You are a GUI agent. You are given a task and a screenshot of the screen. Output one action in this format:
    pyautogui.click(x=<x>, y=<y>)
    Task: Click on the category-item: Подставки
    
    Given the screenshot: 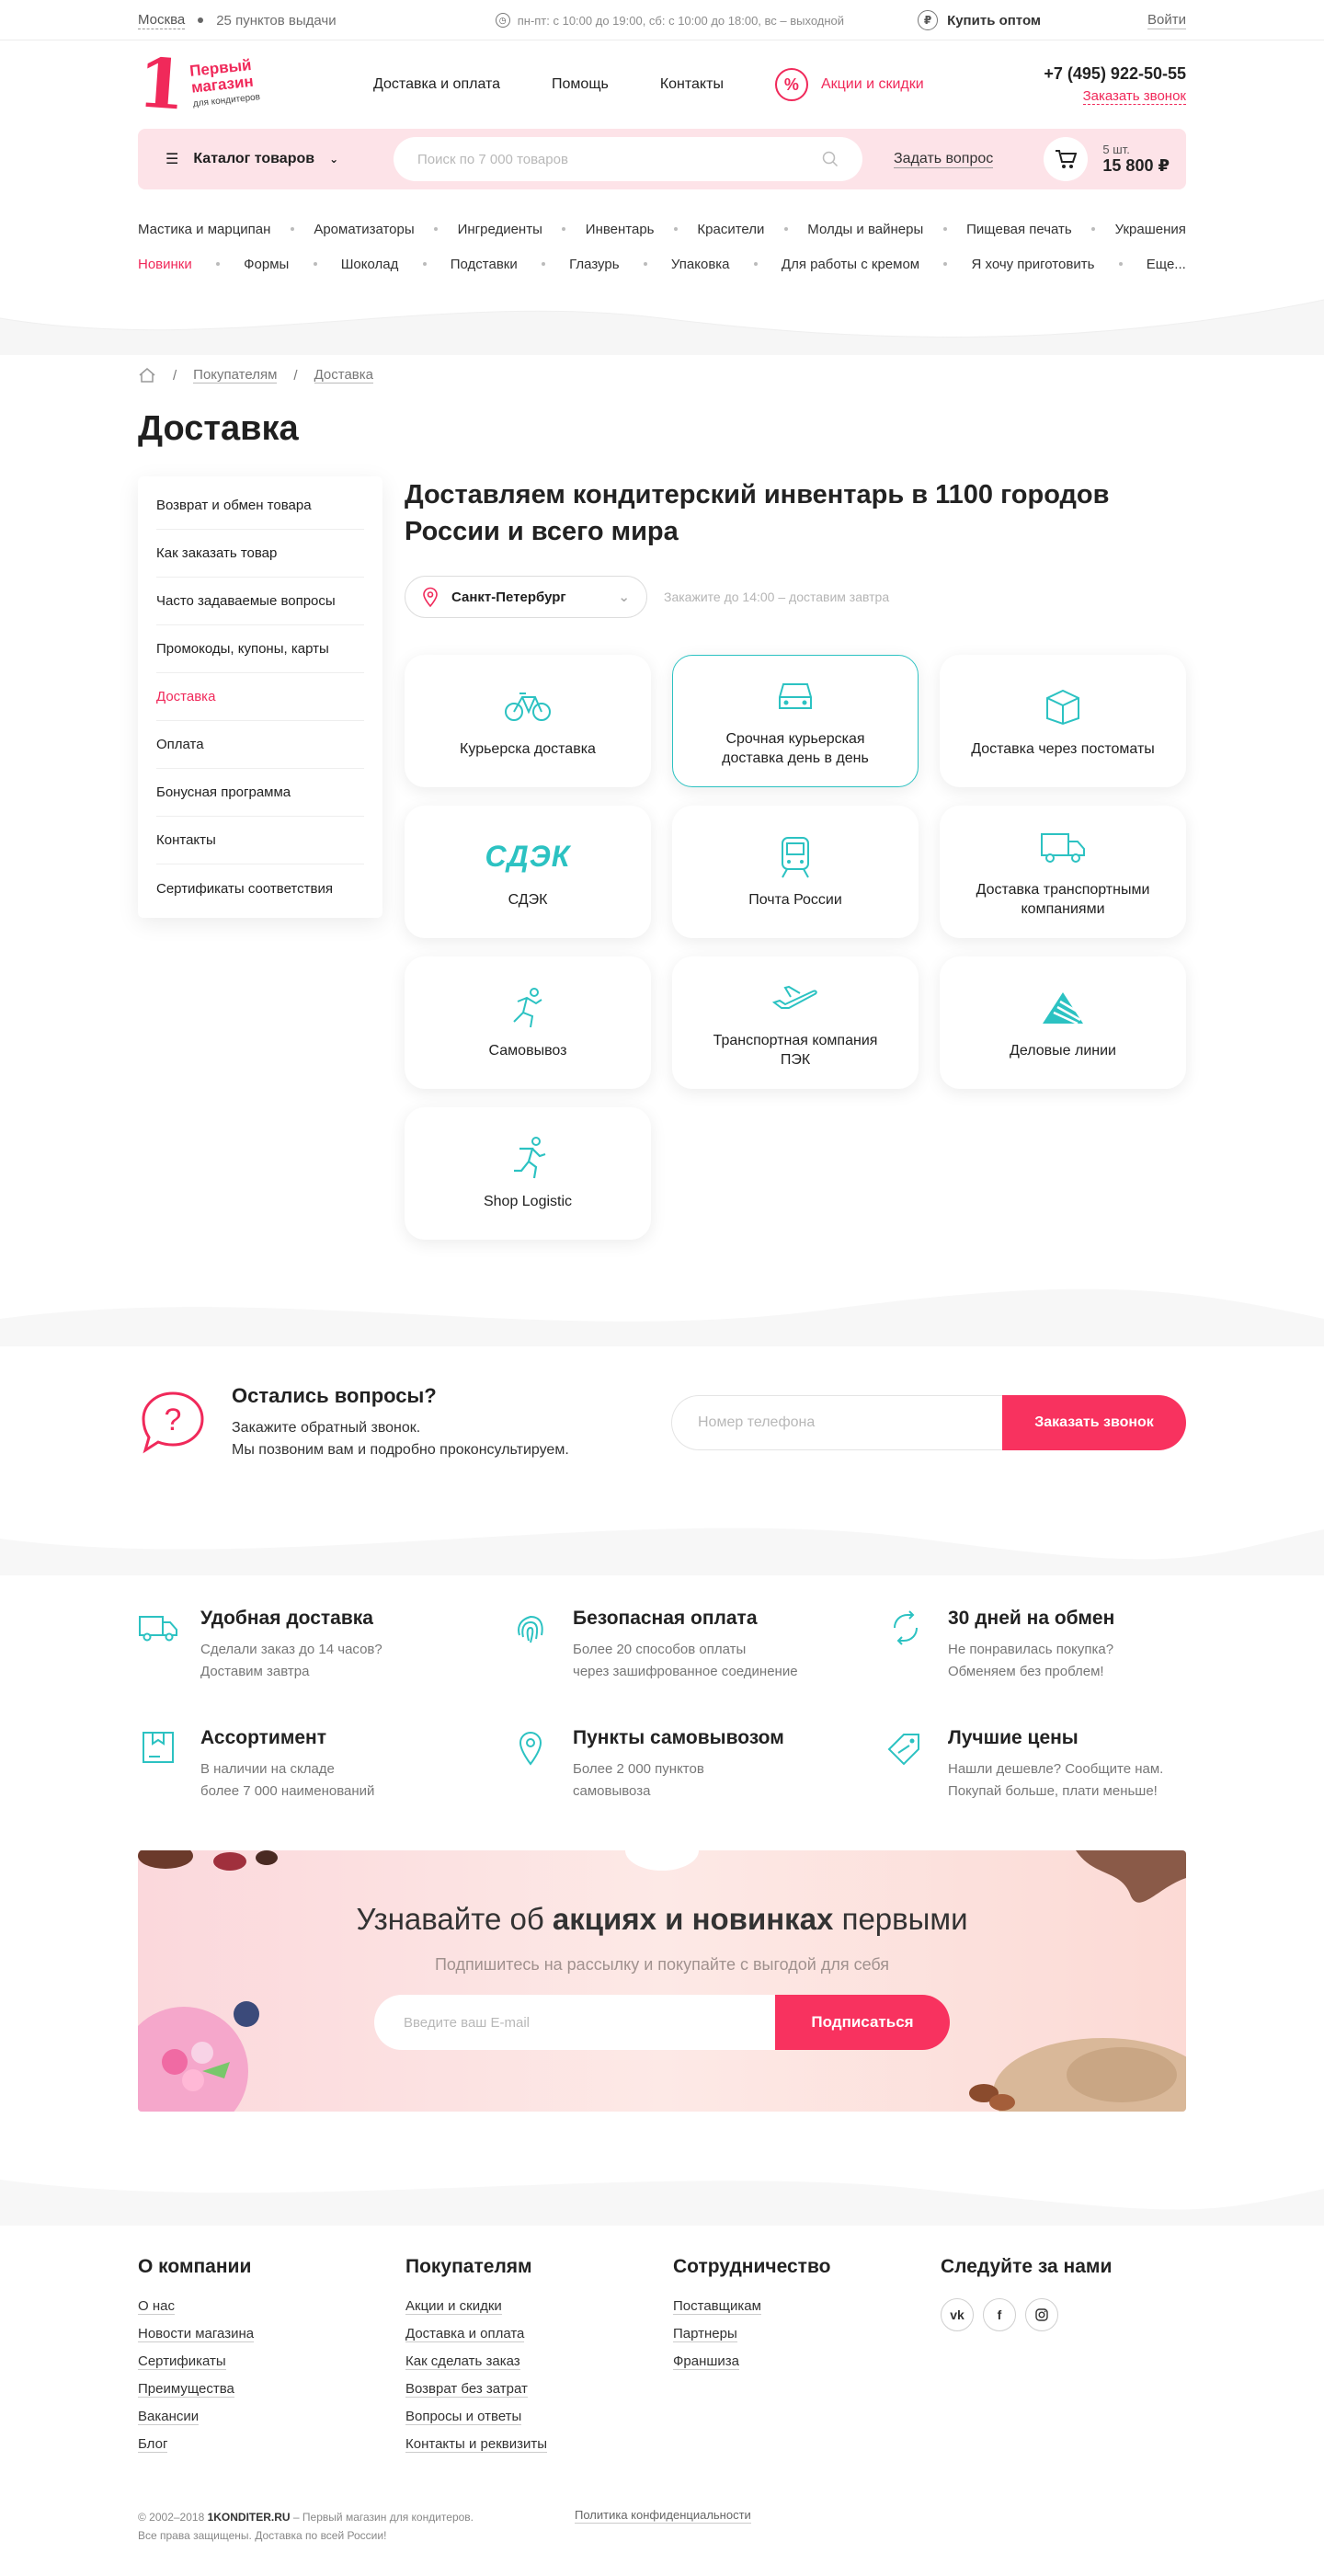 What is the action you would take?
    pyautogui.click(x=484, y=265)
    